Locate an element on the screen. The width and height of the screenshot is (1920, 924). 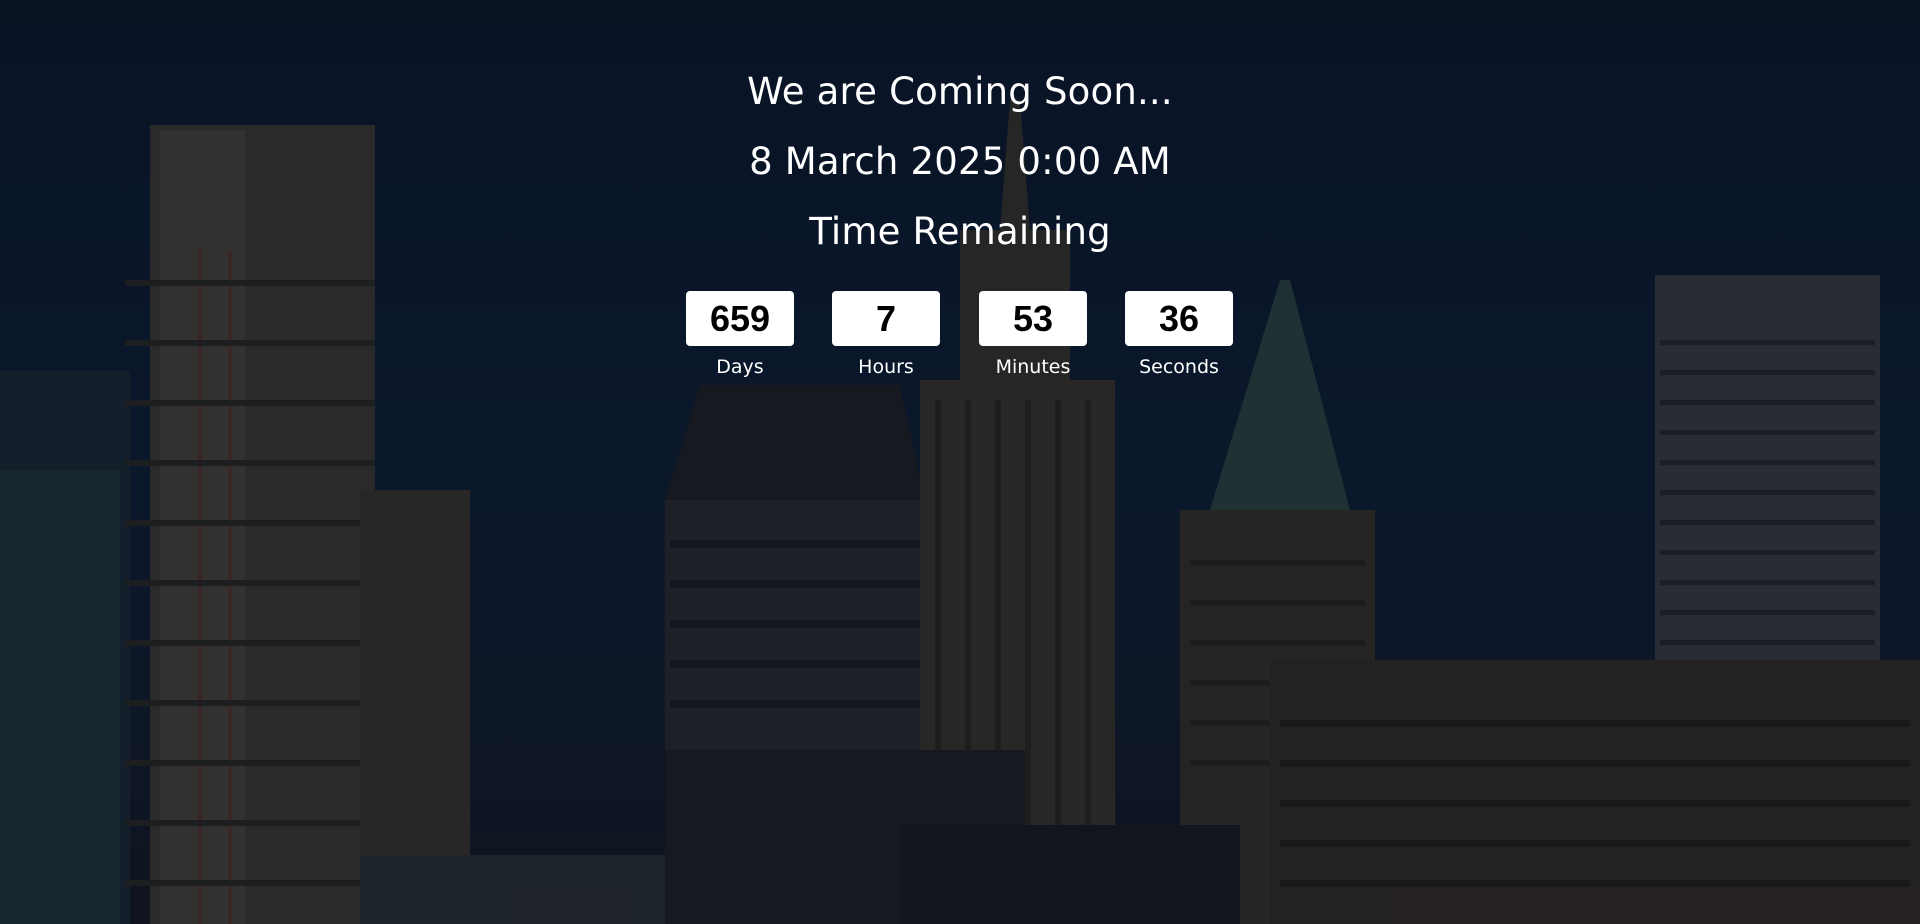
minutes-label: Minutes is located at coordinates (1033, 367).